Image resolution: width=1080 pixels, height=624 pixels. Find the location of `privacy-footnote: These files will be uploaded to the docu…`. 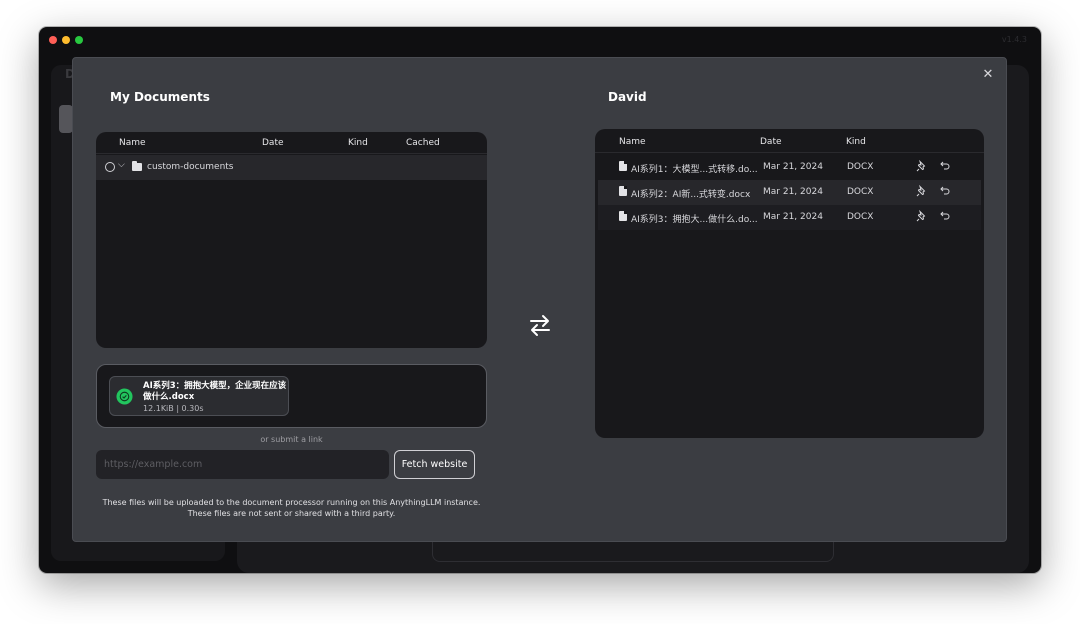

privacy-footnote: These files will be uploaded to the docu… is located at coordinates (291, 508).